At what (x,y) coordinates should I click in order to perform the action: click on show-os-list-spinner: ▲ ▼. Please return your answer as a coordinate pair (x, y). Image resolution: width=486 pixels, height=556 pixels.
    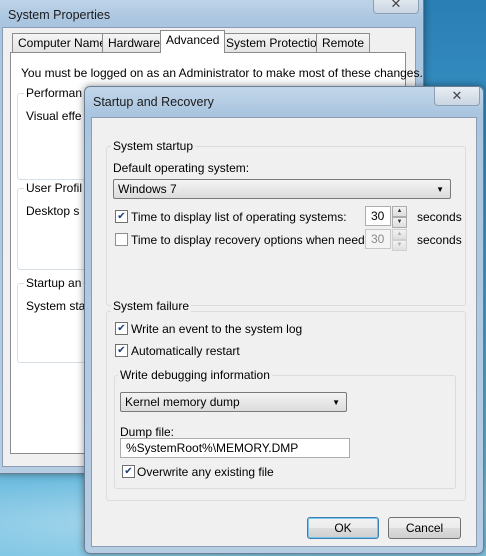
    Looking at the image, I should click on (399, 217).